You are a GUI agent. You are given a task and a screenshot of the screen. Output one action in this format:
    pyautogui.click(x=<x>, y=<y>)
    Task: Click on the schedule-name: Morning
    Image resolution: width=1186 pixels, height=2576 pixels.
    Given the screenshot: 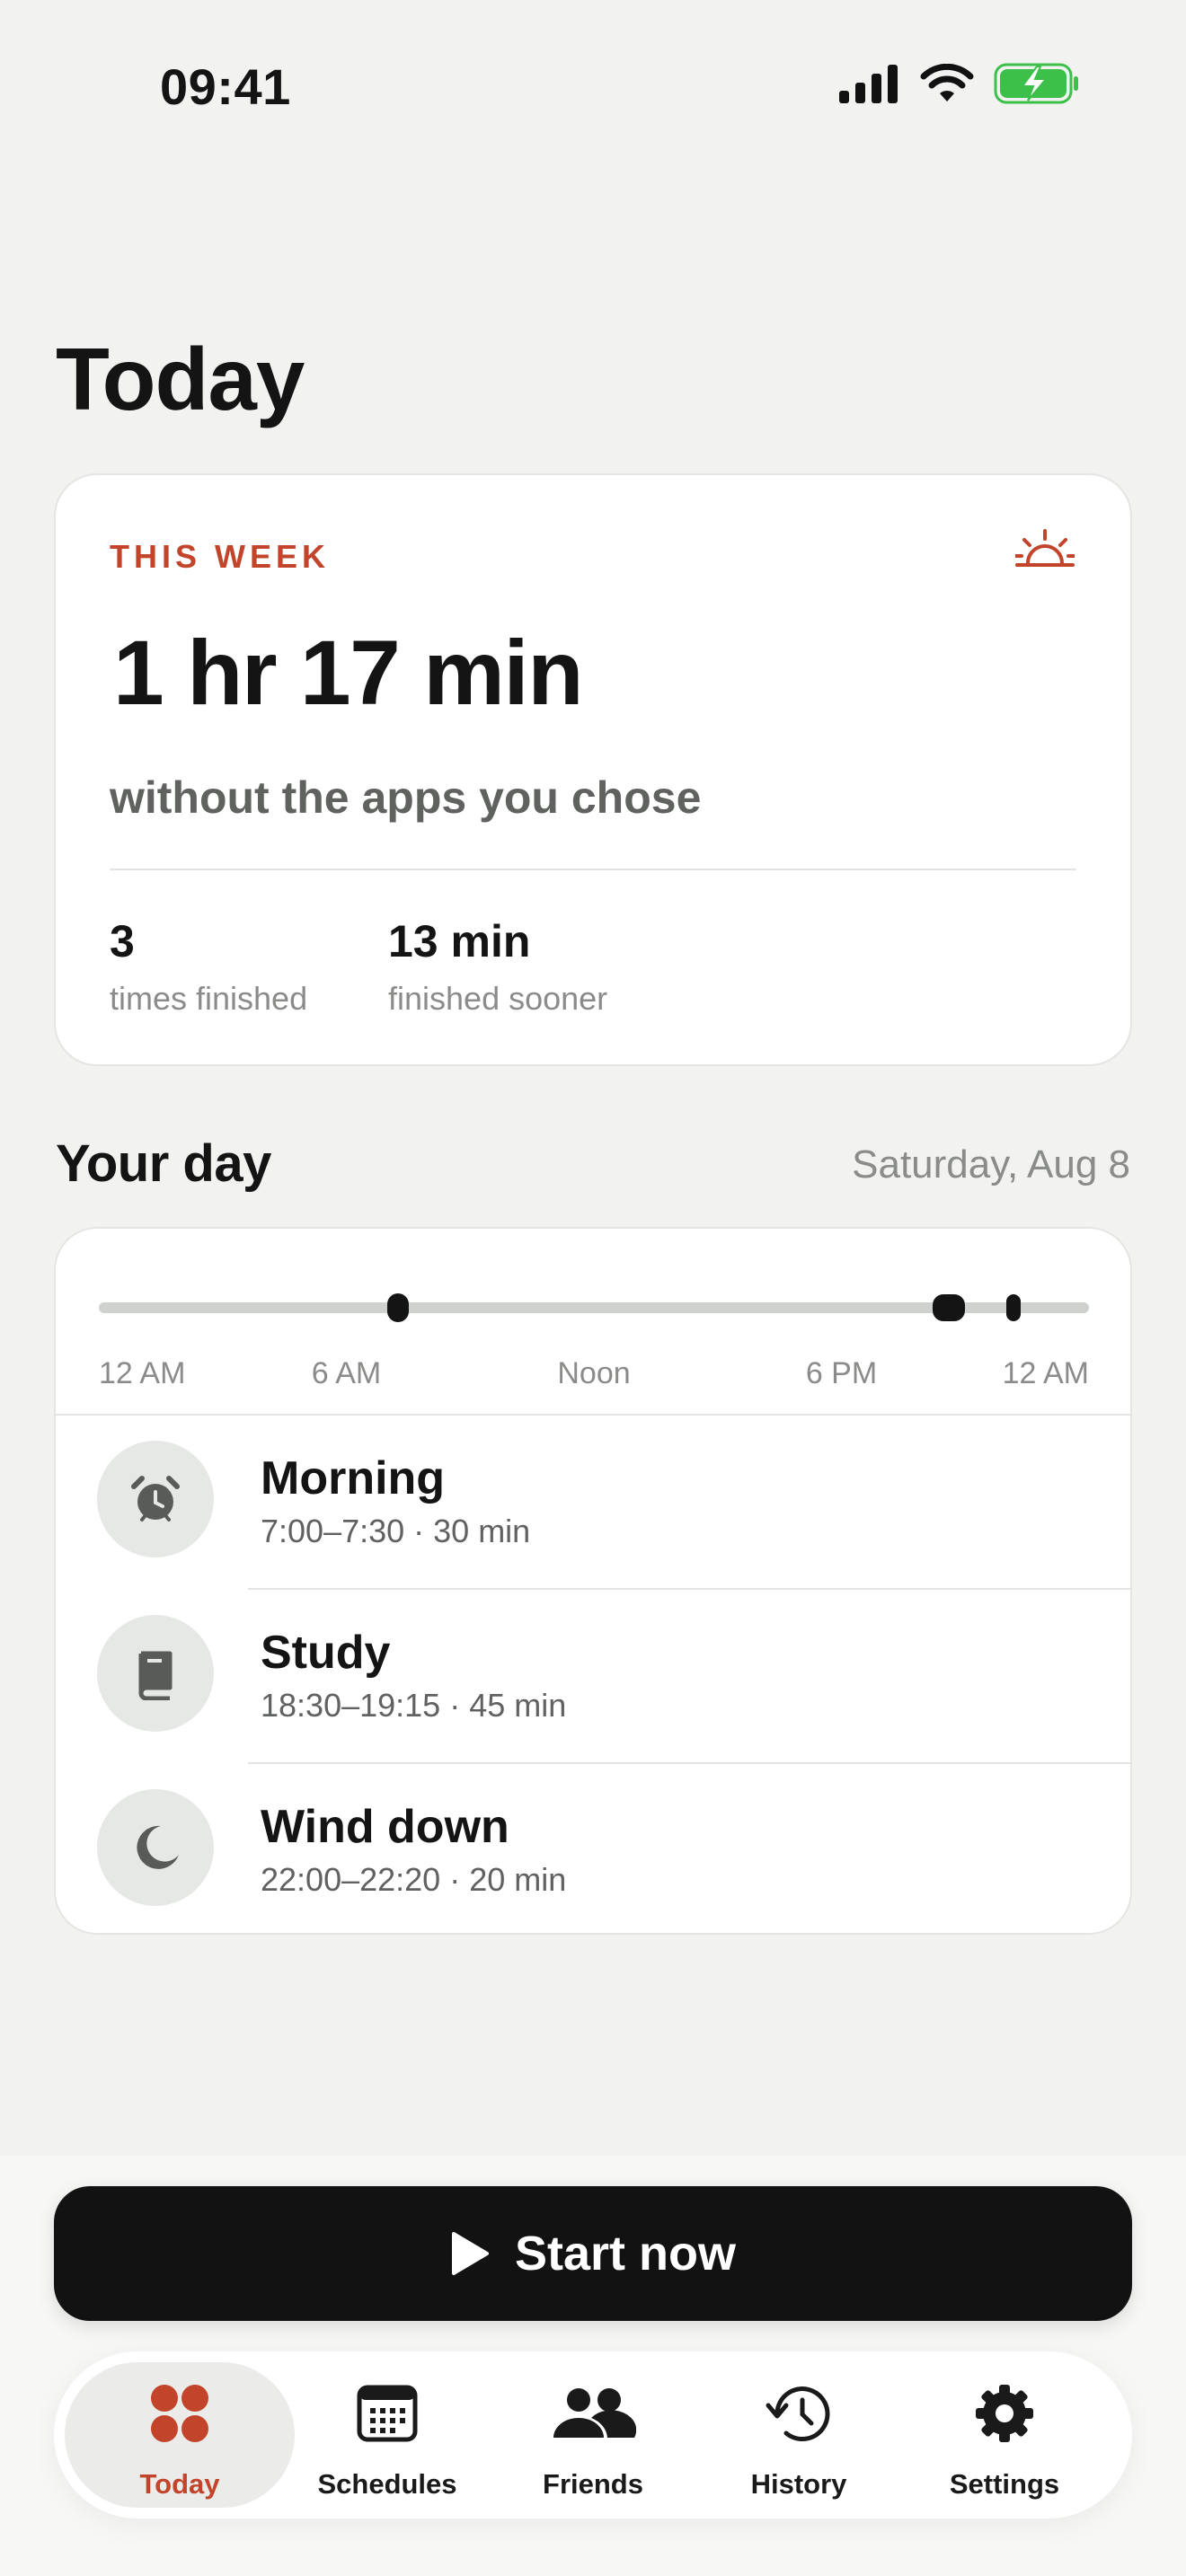 What is the action you would take?
    pyautogui.click(x=353, y=1478)
    